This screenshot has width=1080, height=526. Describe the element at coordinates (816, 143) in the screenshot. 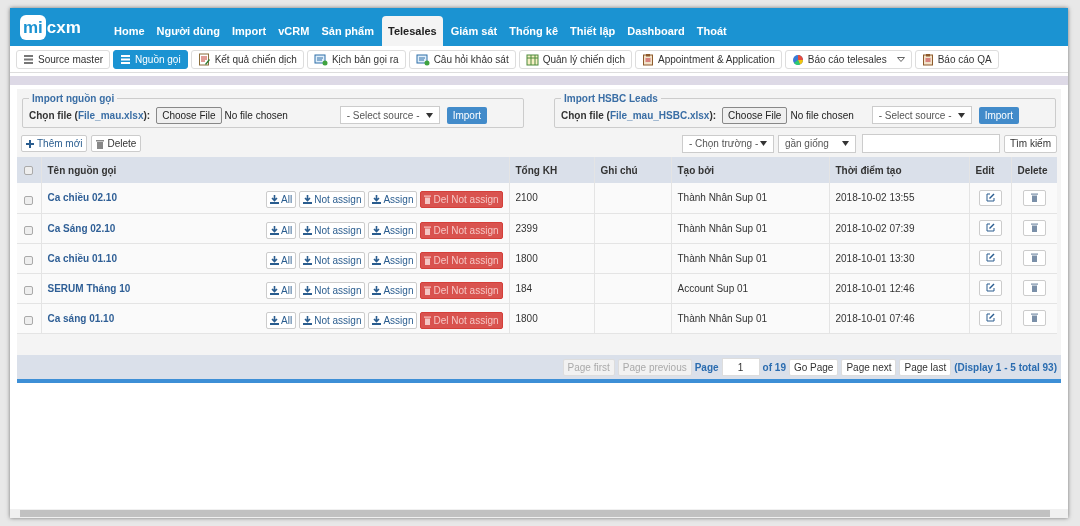

I see `select-field: gần giống` at that location.